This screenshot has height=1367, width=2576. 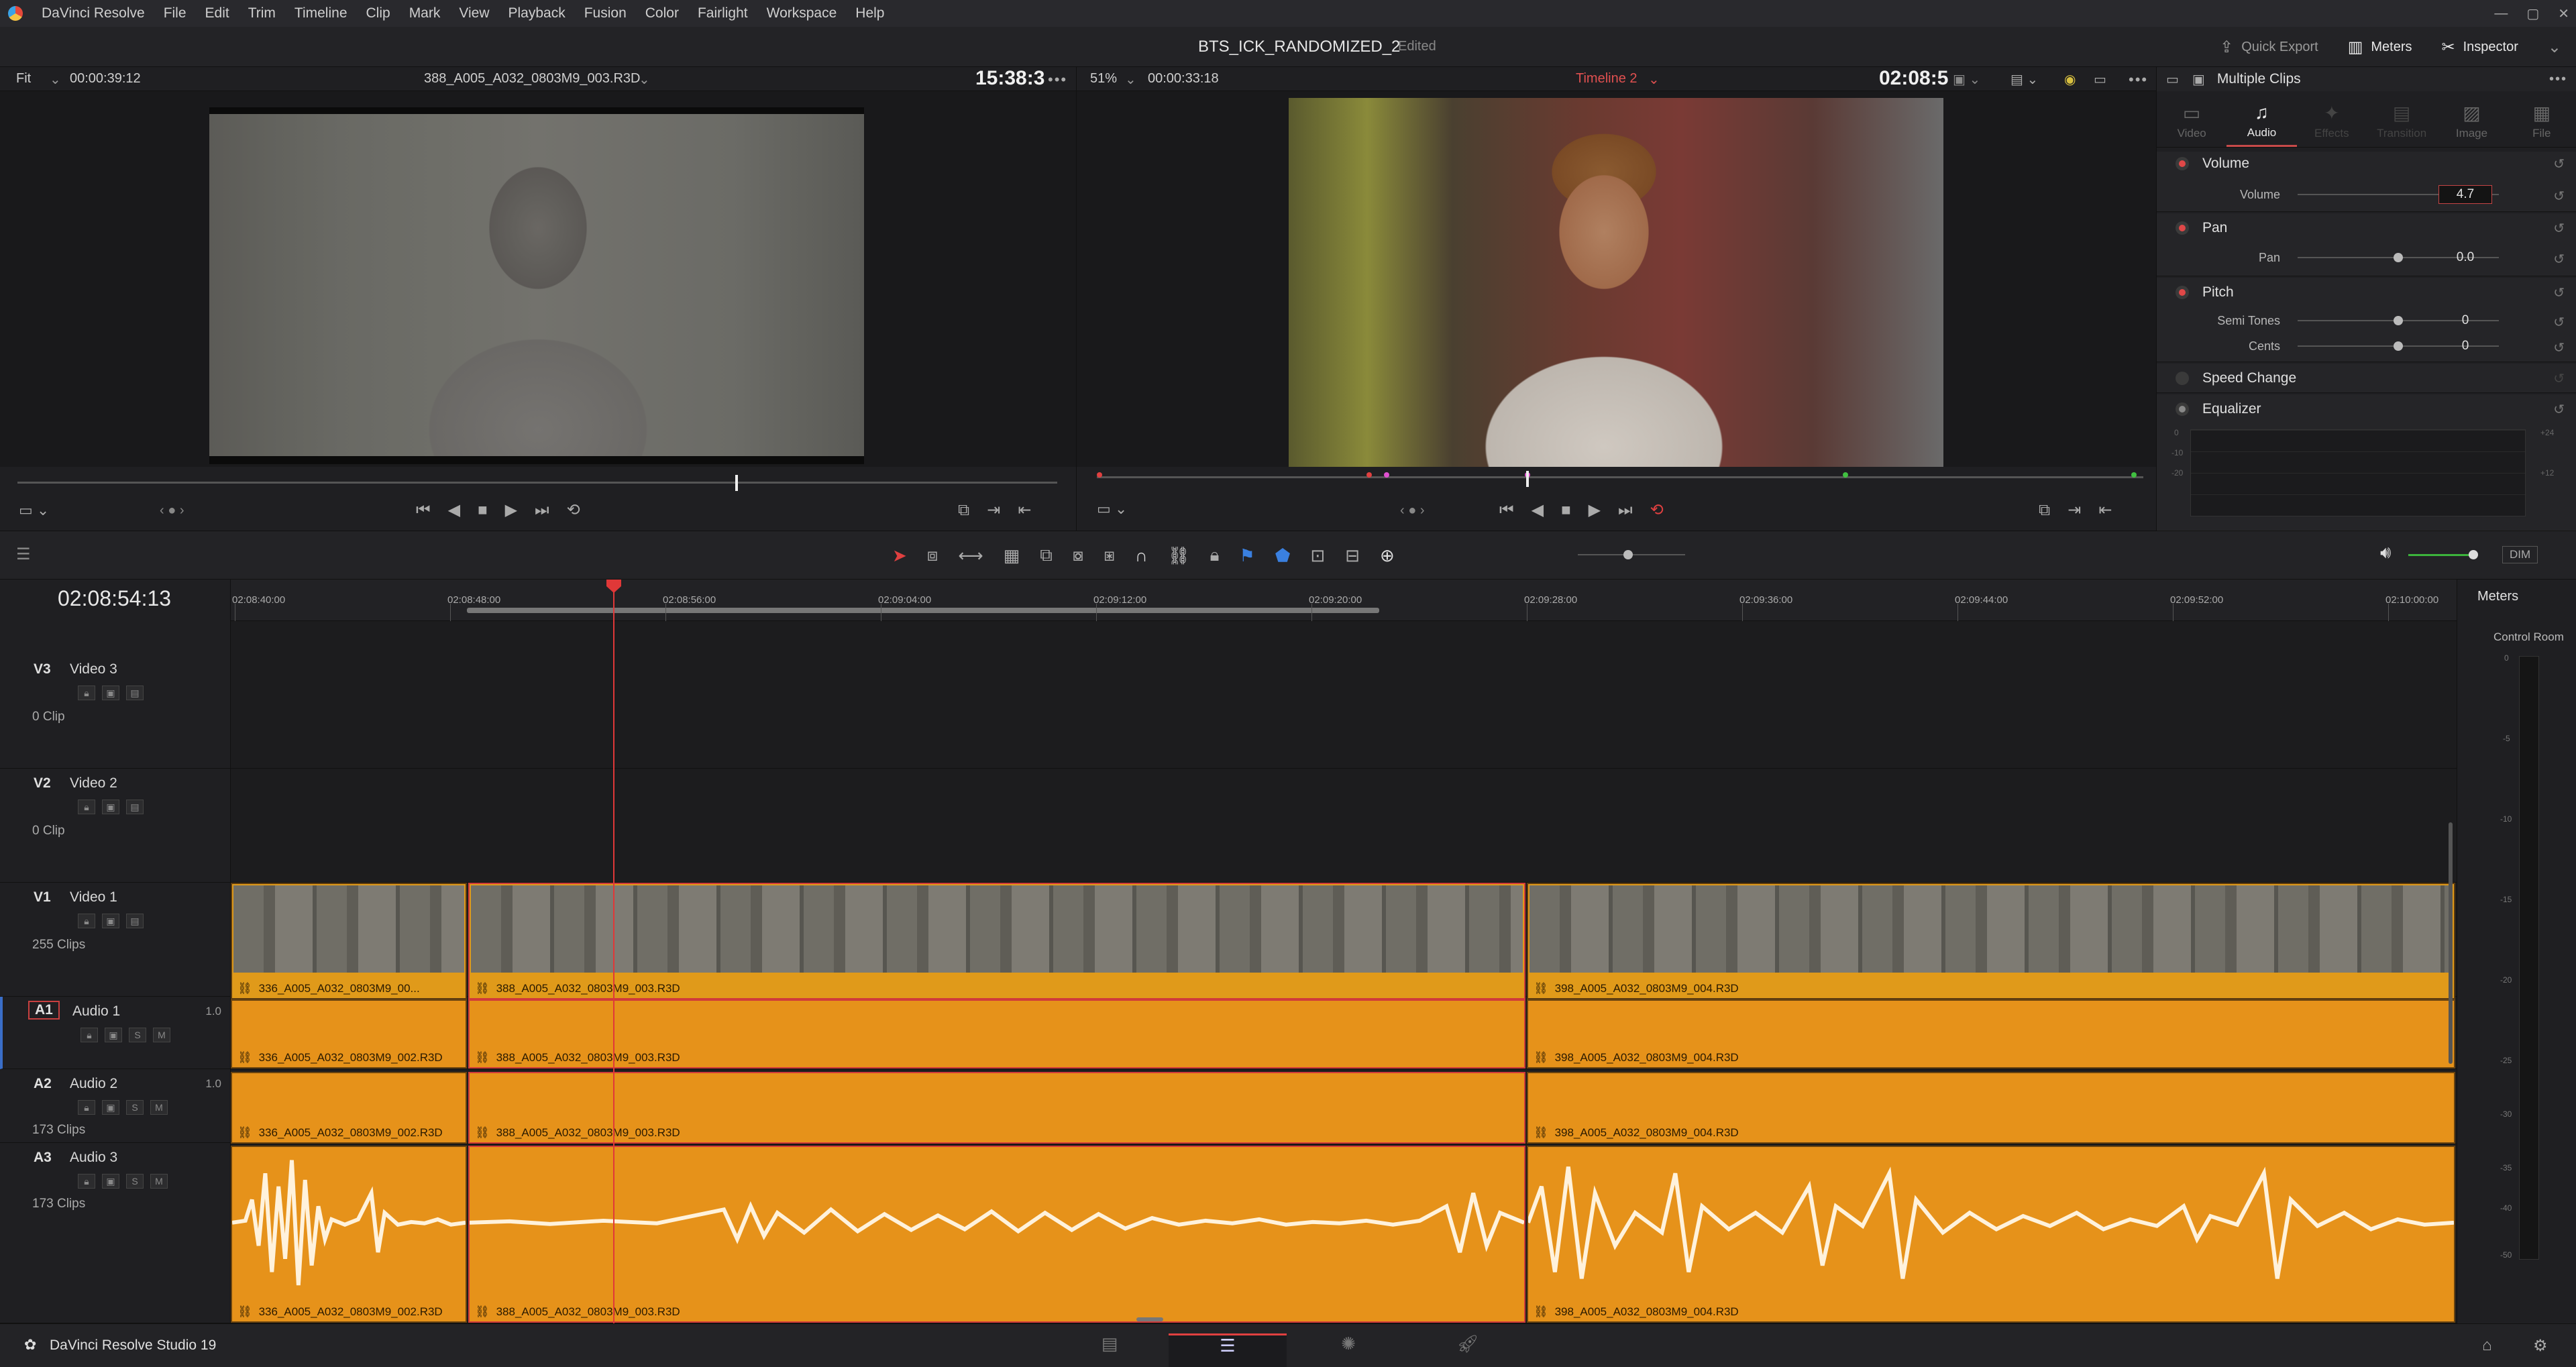 What do you see at coordinates (2563, 13) in the screenshot?
I see `close-icon: ✕` at bounding box center [2563, 13].